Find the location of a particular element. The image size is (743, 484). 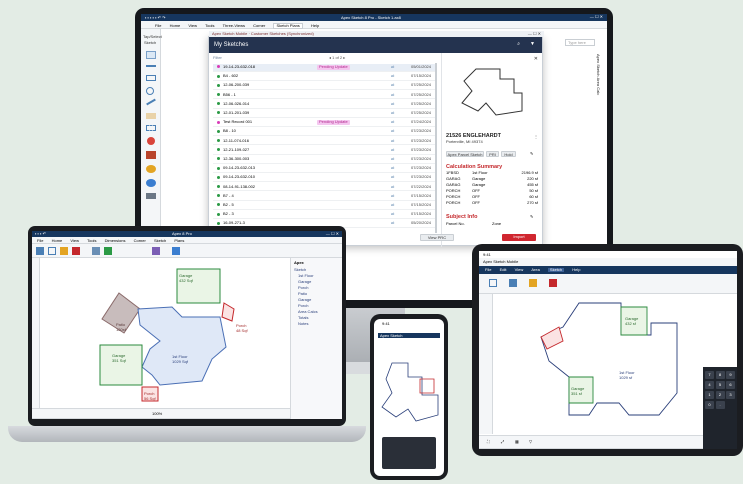

tablet-tab-sketch: Sketch is located at coordinates (556, 270).